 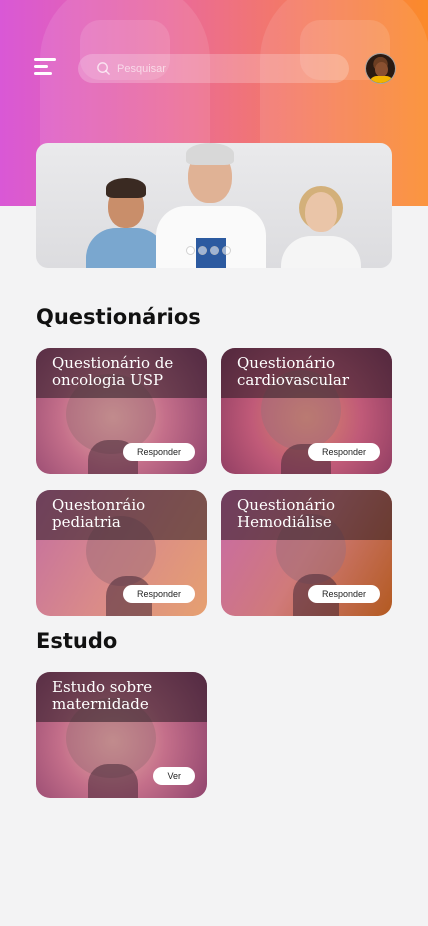 I want to click on card-title: Questionário de oncologia USP, so click(x=113, y=371).